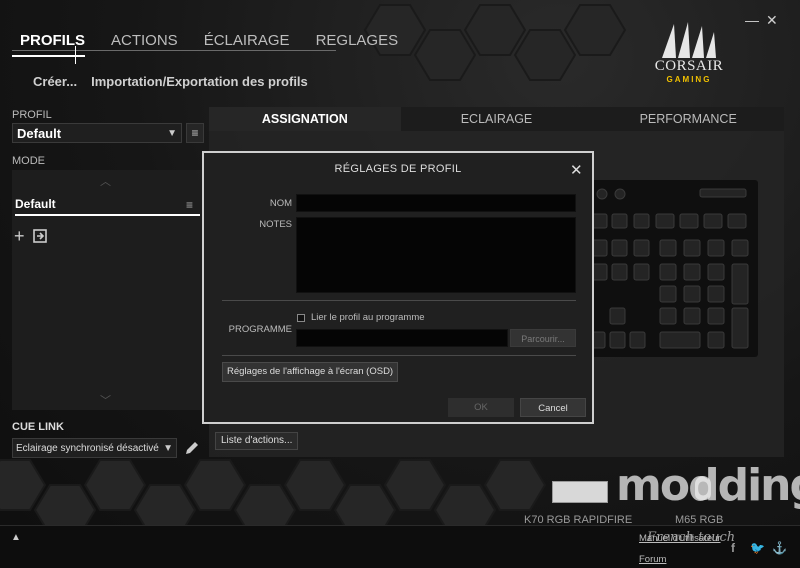  Describe the element at coordinates (310, 372) in the screenshot. I see `osd-settings-button: Réglages de l'affichage à l'écran (OSD)` at that location.